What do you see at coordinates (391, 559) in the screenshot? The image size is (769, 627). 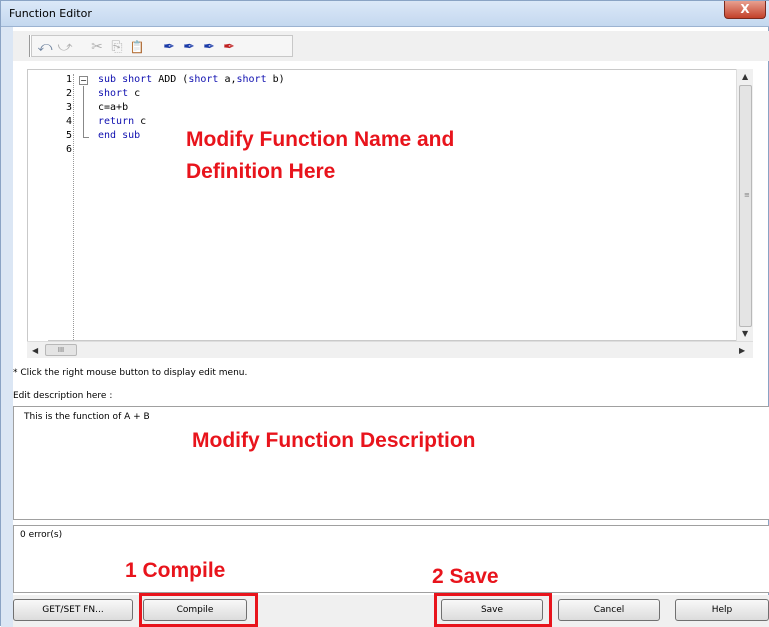 I see `error-output-panel: 0 error(s) 1 Compile 2 Save` at bounding box center [391, 559].